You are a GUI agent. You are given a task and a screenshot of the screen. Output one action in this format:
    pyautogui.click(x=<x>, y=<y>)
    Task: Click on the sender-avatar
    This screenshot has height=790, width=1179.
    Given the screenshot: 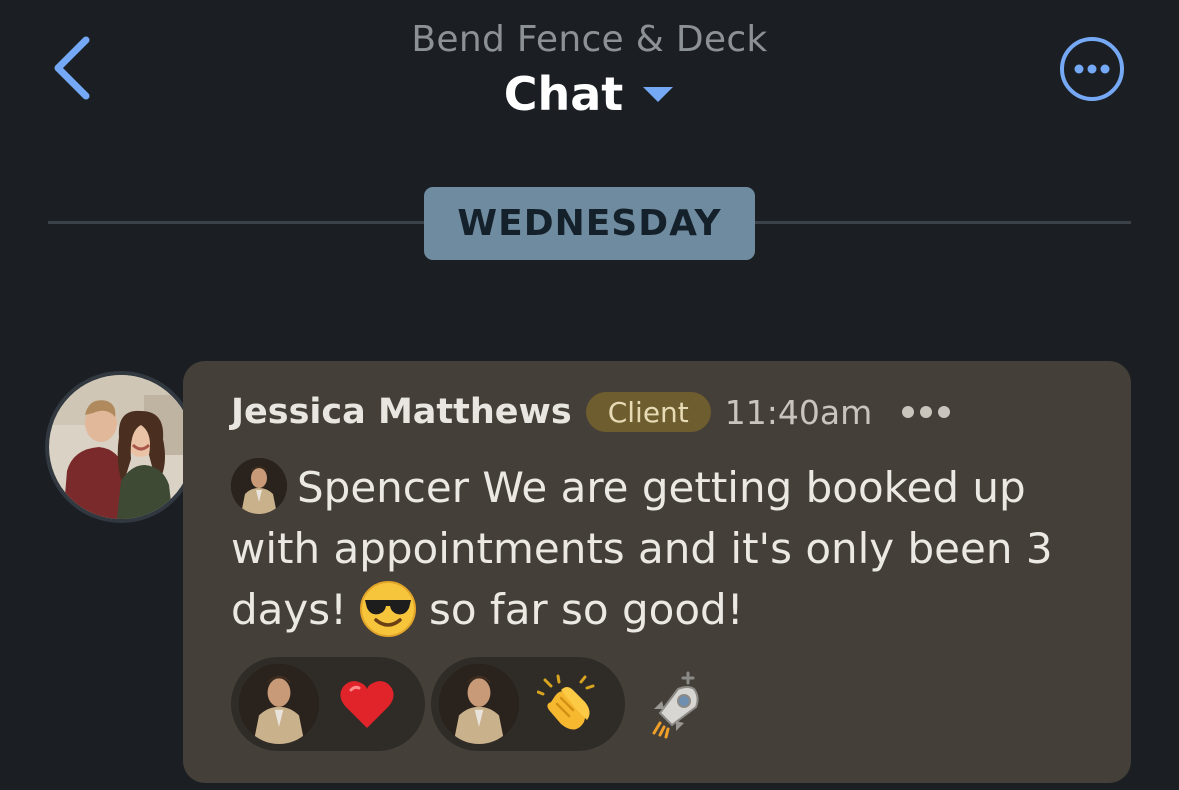 What is the action you would take?
    pyautogui.click(x=121, y=447)
    